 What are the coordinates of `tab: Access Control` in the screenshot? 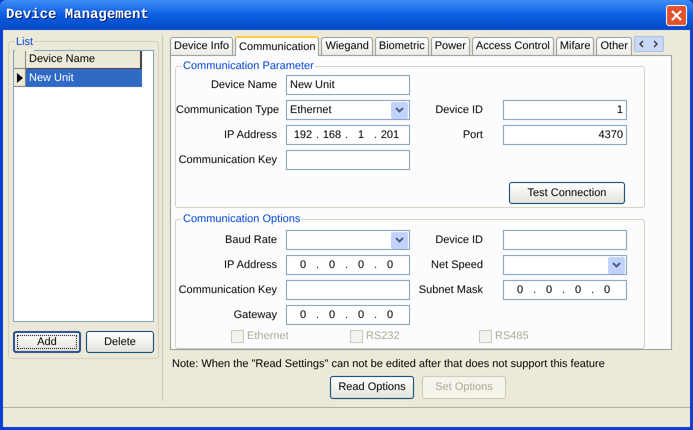 It's located at (513, 46).